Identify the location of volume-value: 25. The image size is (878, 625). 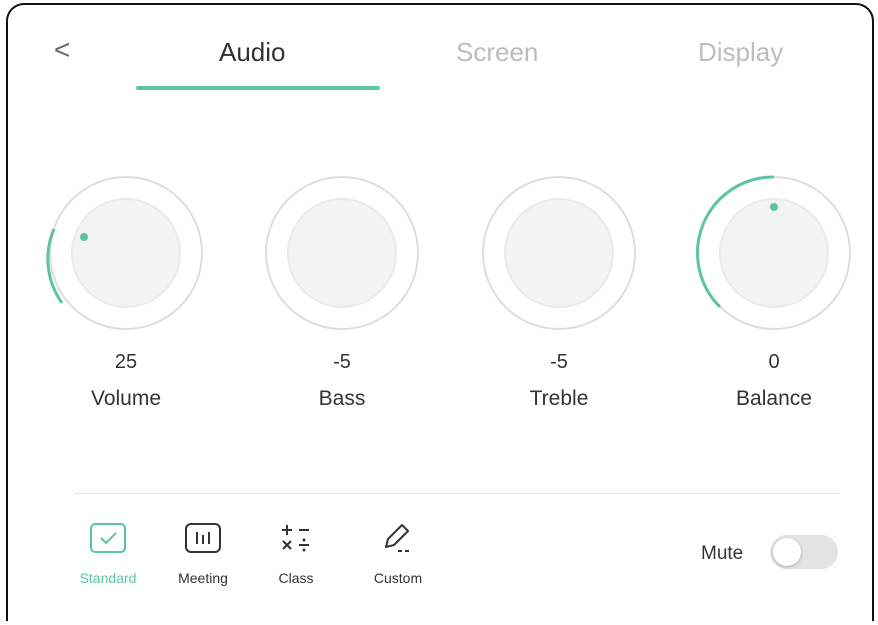
(126, 362).